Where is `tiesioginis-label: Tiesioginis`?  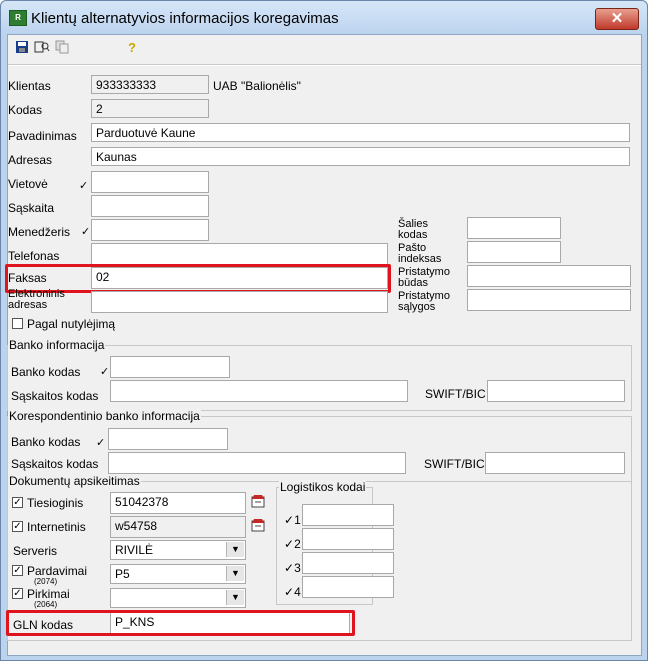
tiesioginis-label: Tiesioginis is located at coordinates (55, 503).